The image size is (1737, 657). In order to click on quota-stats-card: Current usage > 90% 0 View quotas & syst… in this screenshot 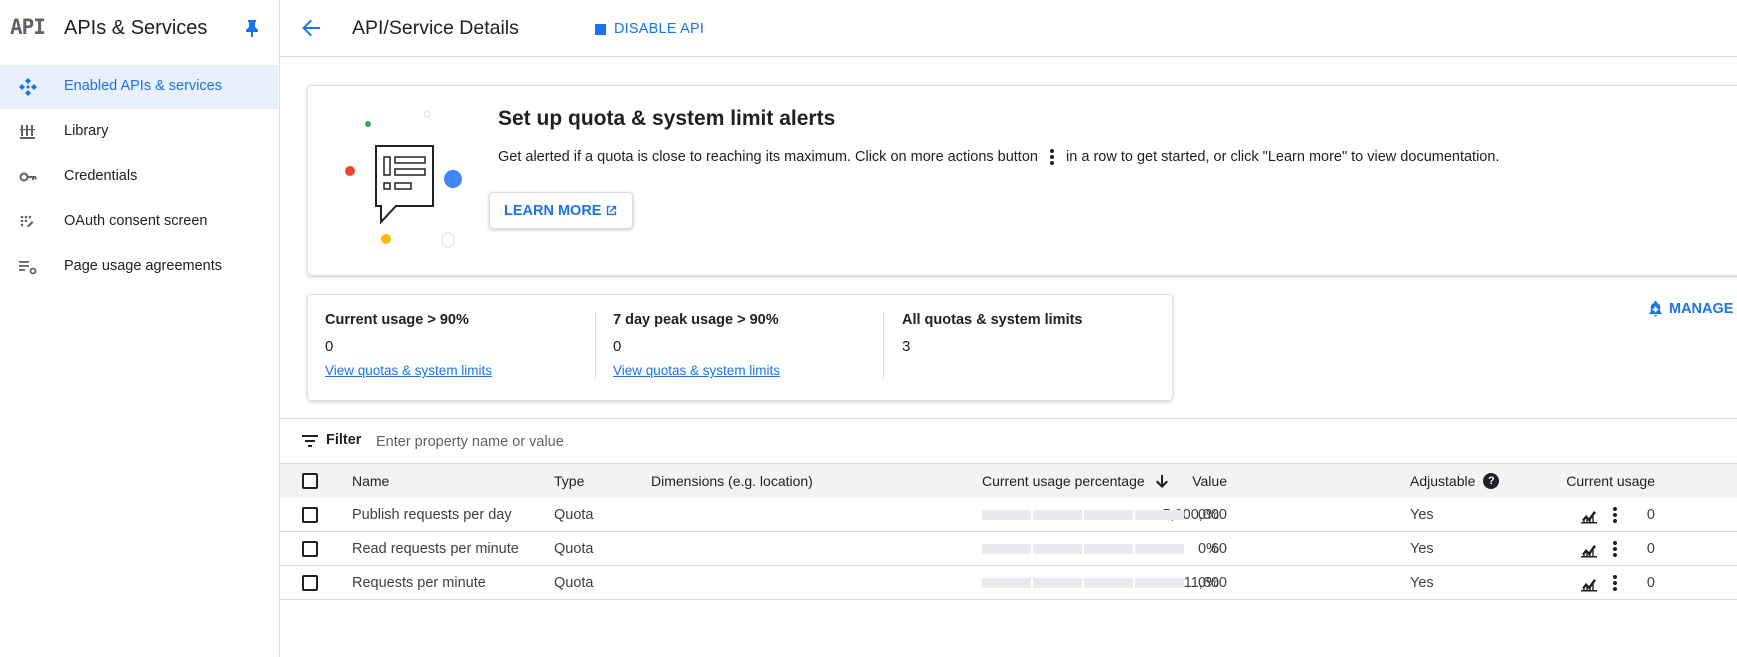, I will do `click(740, 347)`.